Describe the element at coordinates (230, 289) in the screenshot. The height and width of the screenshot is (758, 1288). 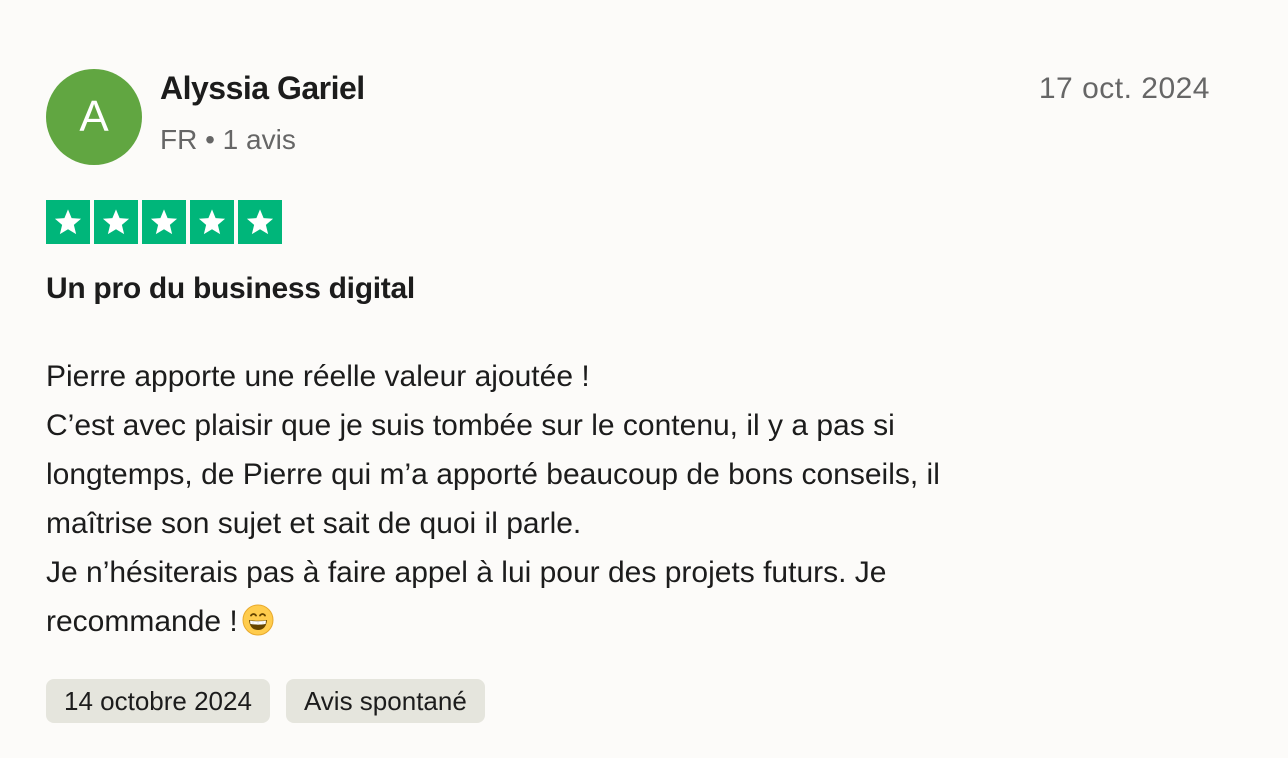
I see `review-title: Un pro du business digital` at that location.